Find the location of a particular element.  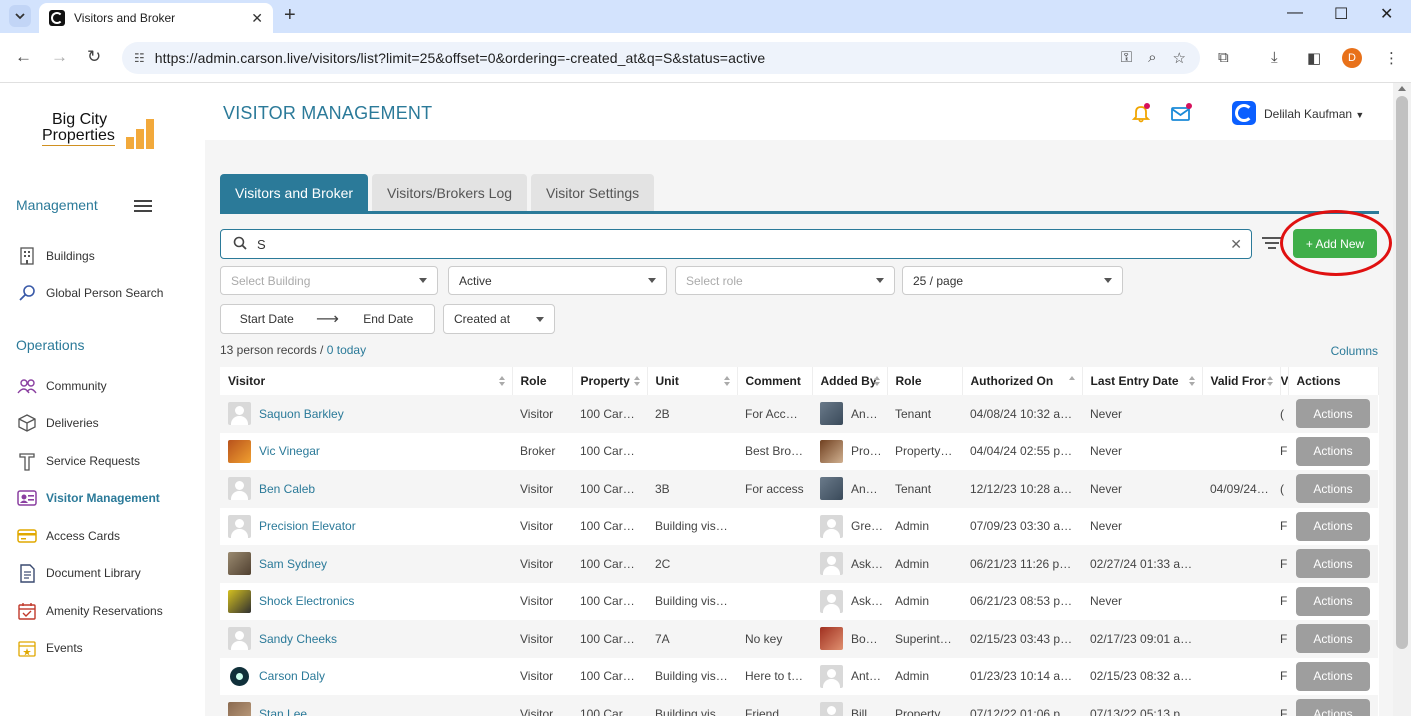

column-header-comment: Comment is located at coordinates (775, 381).